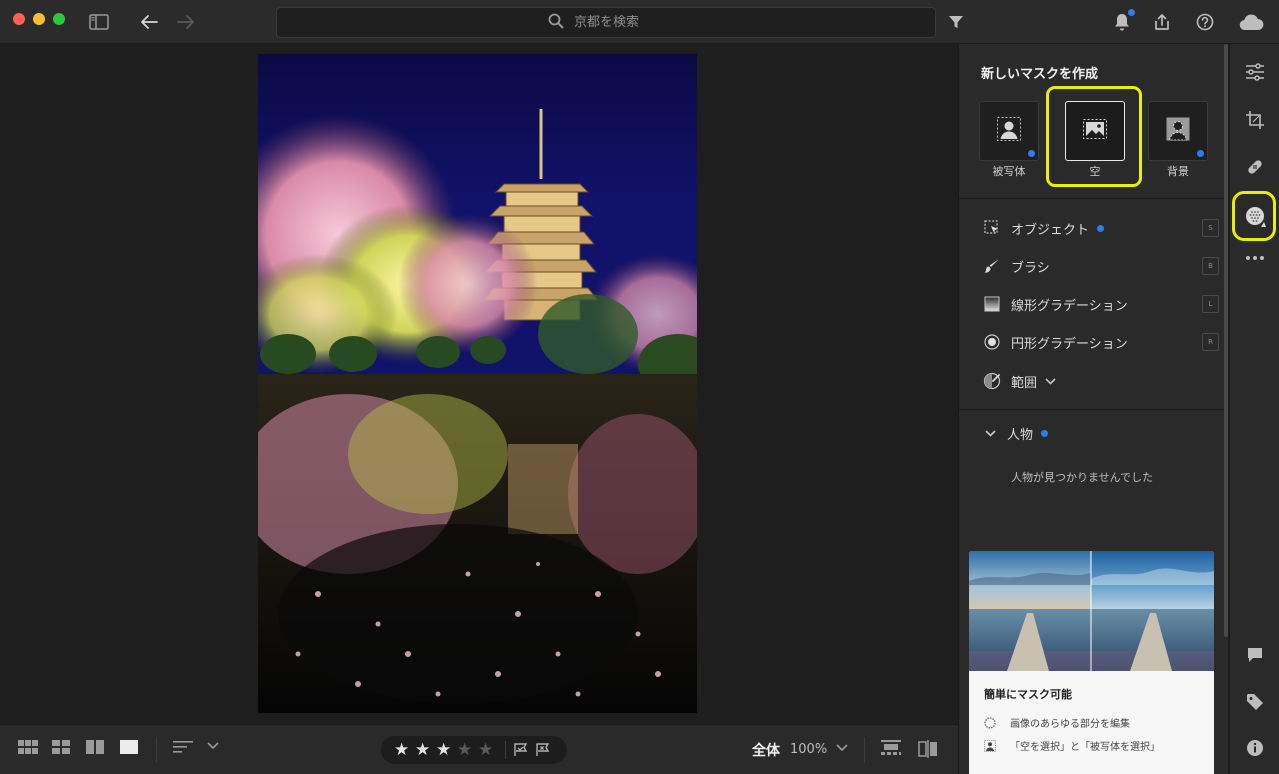 The height and width of the screenshot is (774, 1279). What do you see at coordinates (1101, 381) in the screenshot?
I see `tool-range: 範囲` at bounding box center [1101, 381].